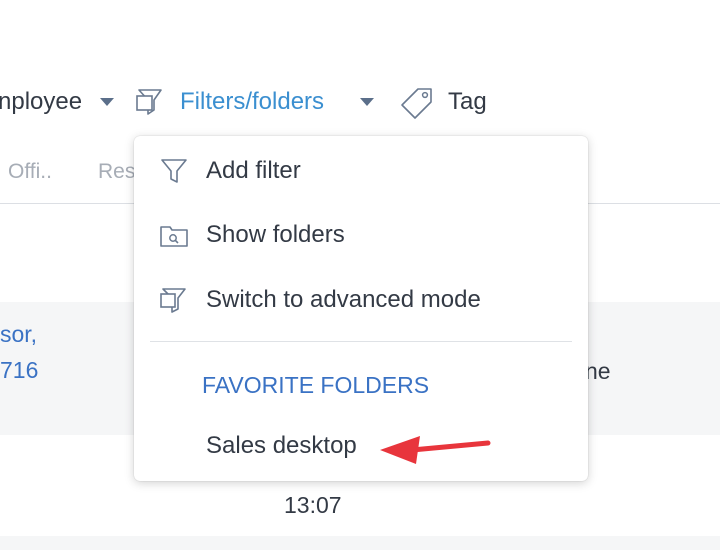 The height and width of the screenshot is (550, 720). I want to click on annotation-arrow-icon, so click(435, 450).